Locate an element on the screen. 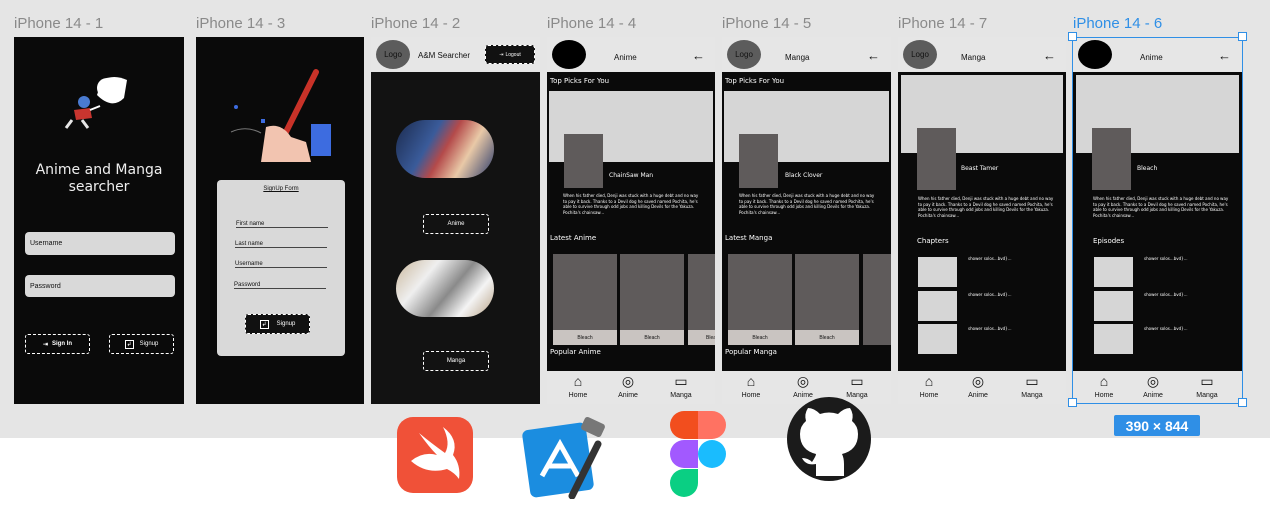  frame-title-2: iPhone 14 - 2 is located at coordinates (415, 23).